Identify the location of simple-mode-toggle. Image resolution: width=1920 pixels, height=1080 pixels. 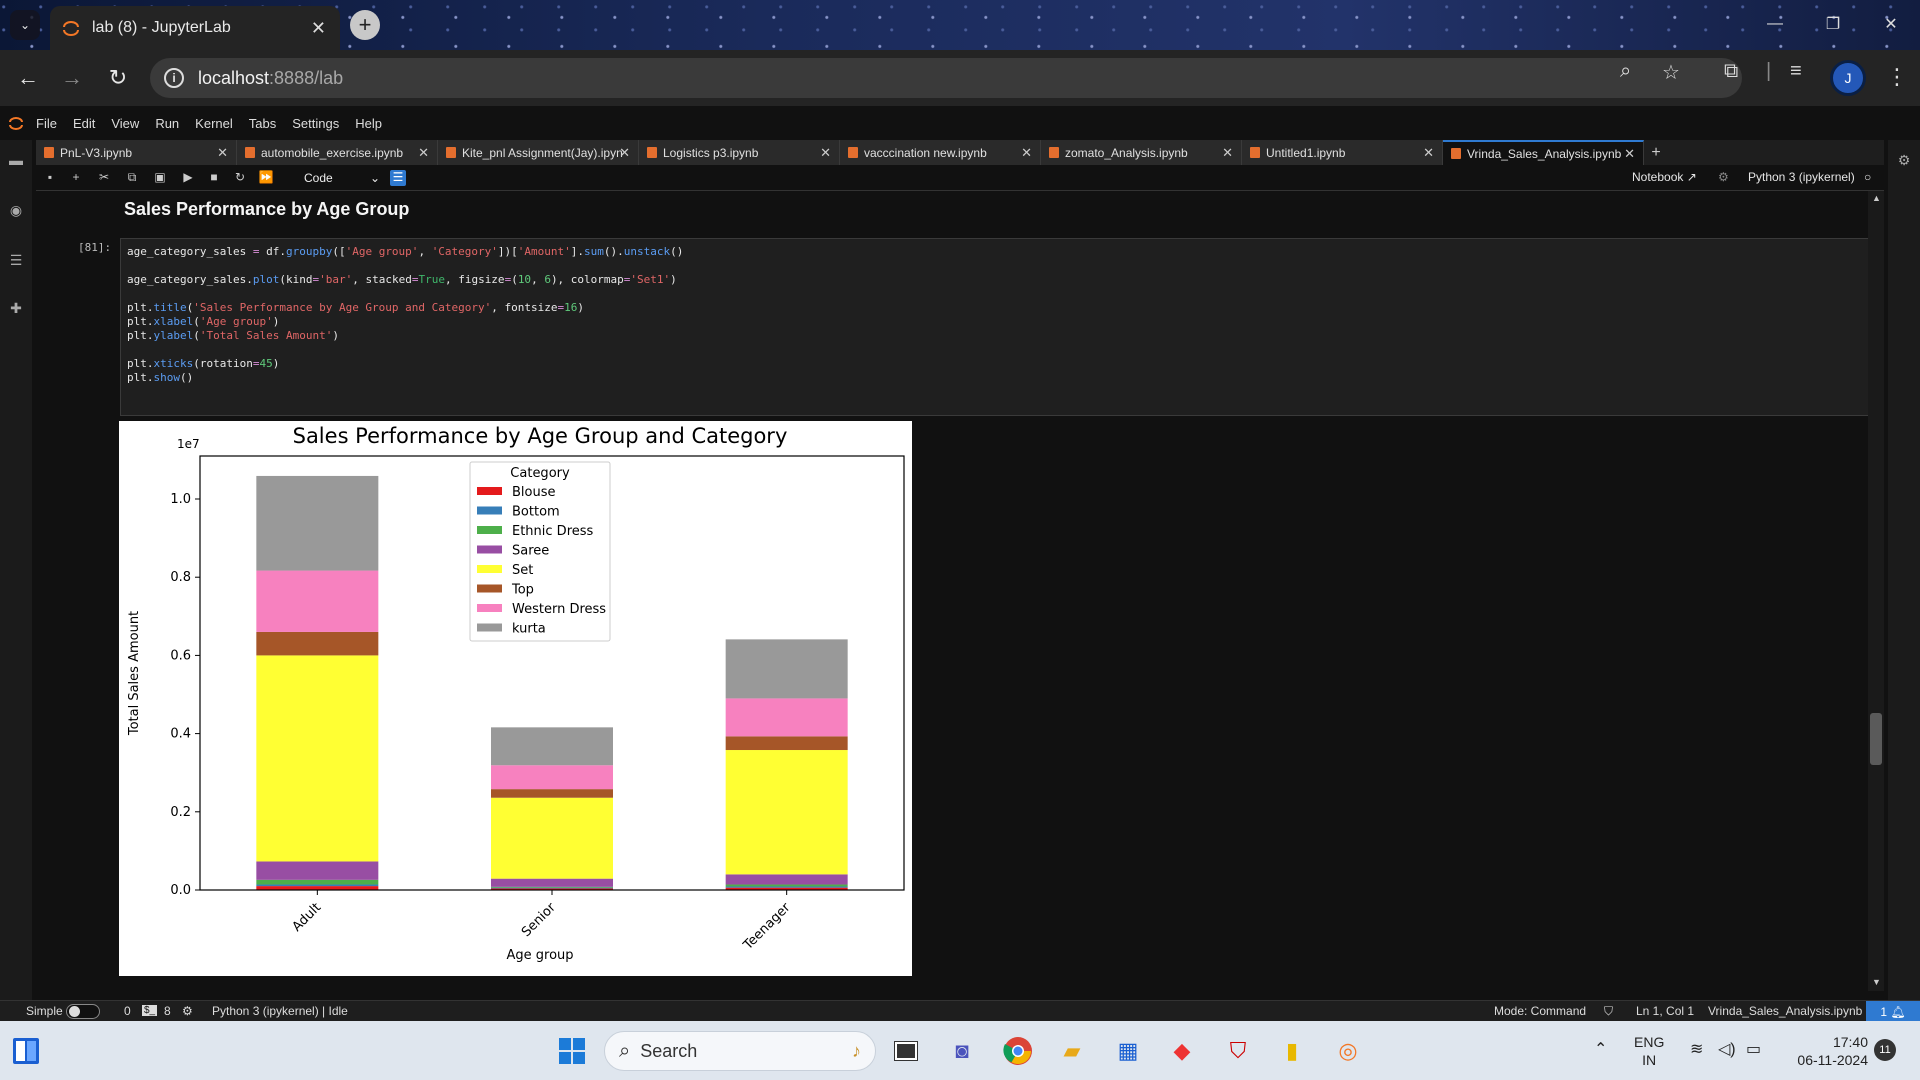
(83, 1011).